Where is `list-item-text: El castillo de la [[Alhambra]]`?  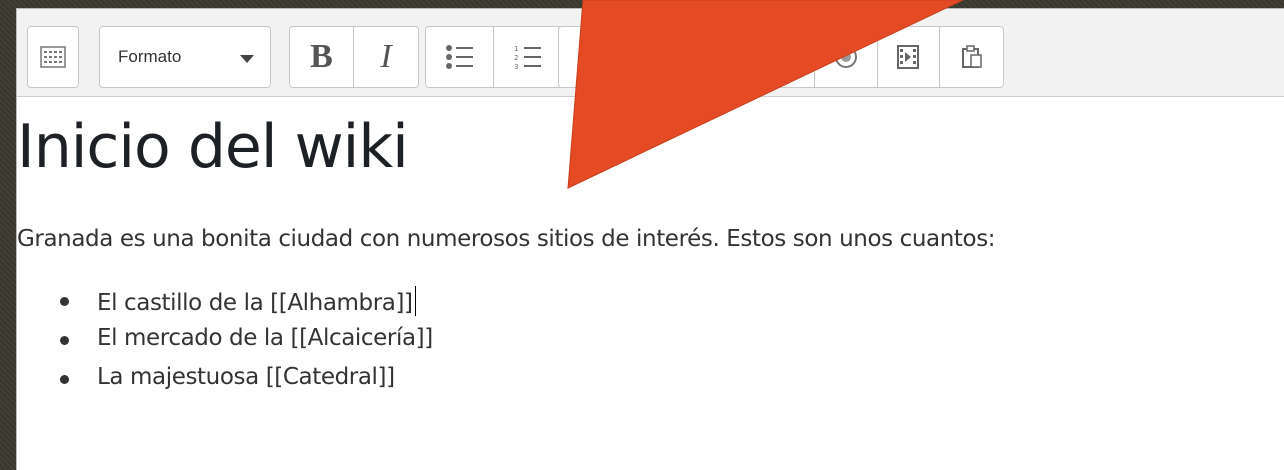
list-item-text: El castillo de la [[Alhambra]] is located at coordinates (255, 303).